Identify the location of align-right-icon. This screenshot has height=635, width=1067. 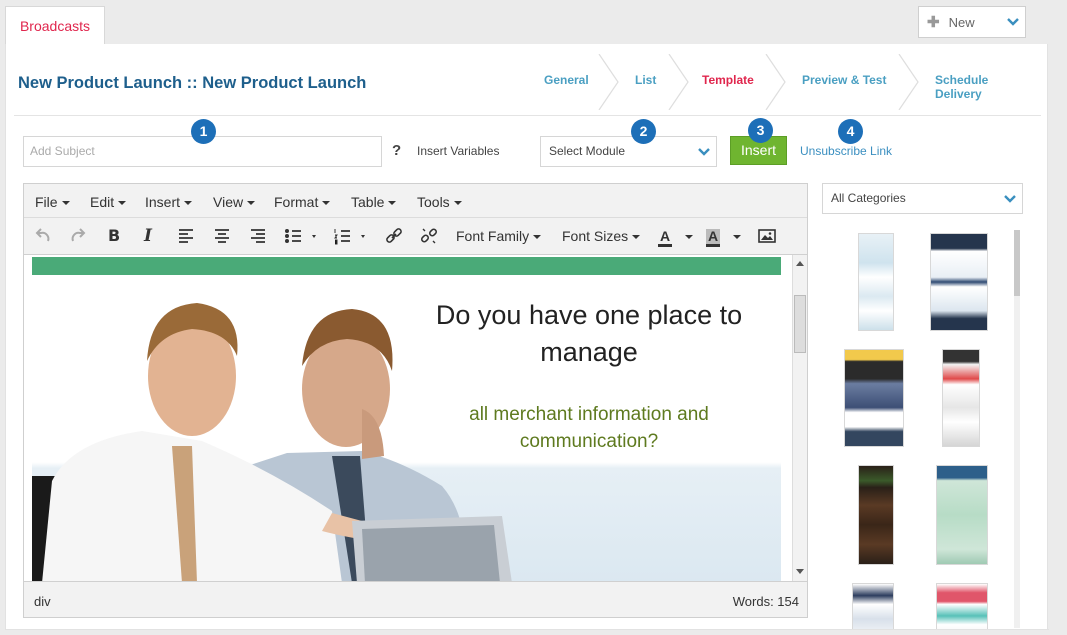
(258, 236).